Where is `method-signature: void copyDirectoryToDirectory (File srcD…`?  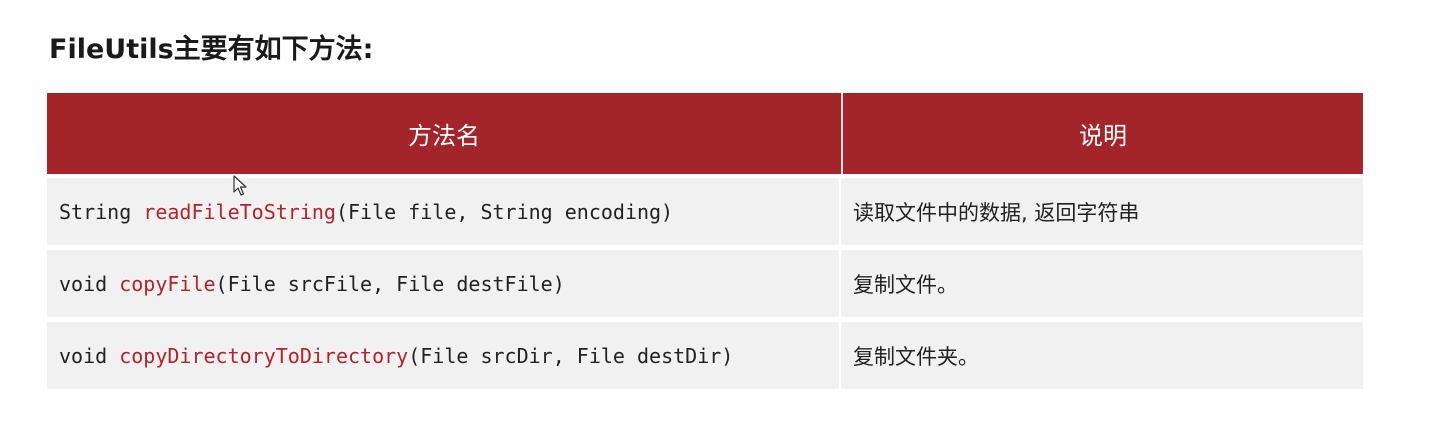
method-signature: void copyDirectoryToDirectory (File srcD… is located at coordinates (444, 355).